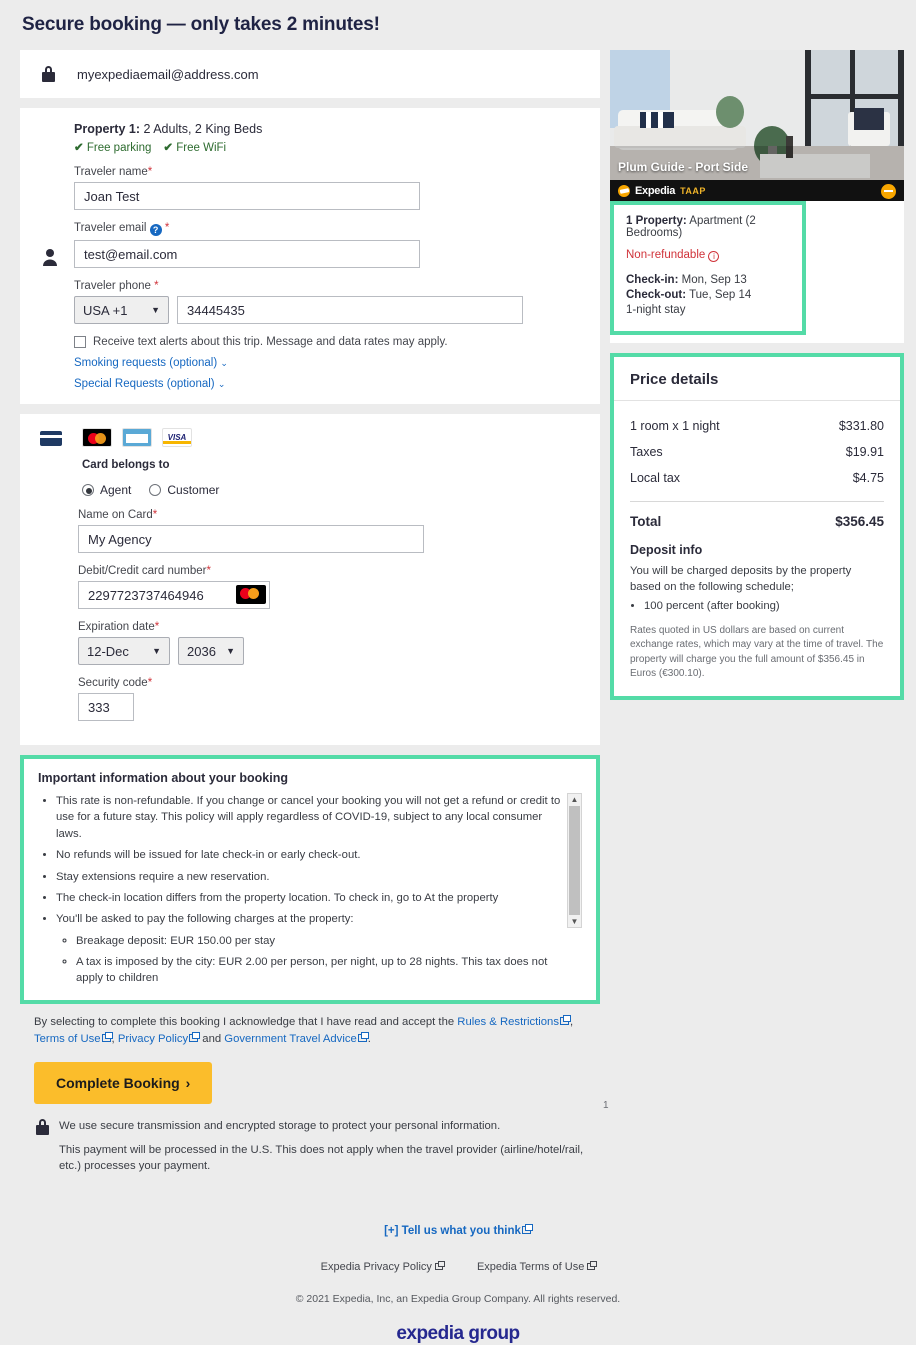 This screenshot has width=916, height=1345. Describe the element at coordinates (757, 501) in the screenshot. I see `divider` at that location.